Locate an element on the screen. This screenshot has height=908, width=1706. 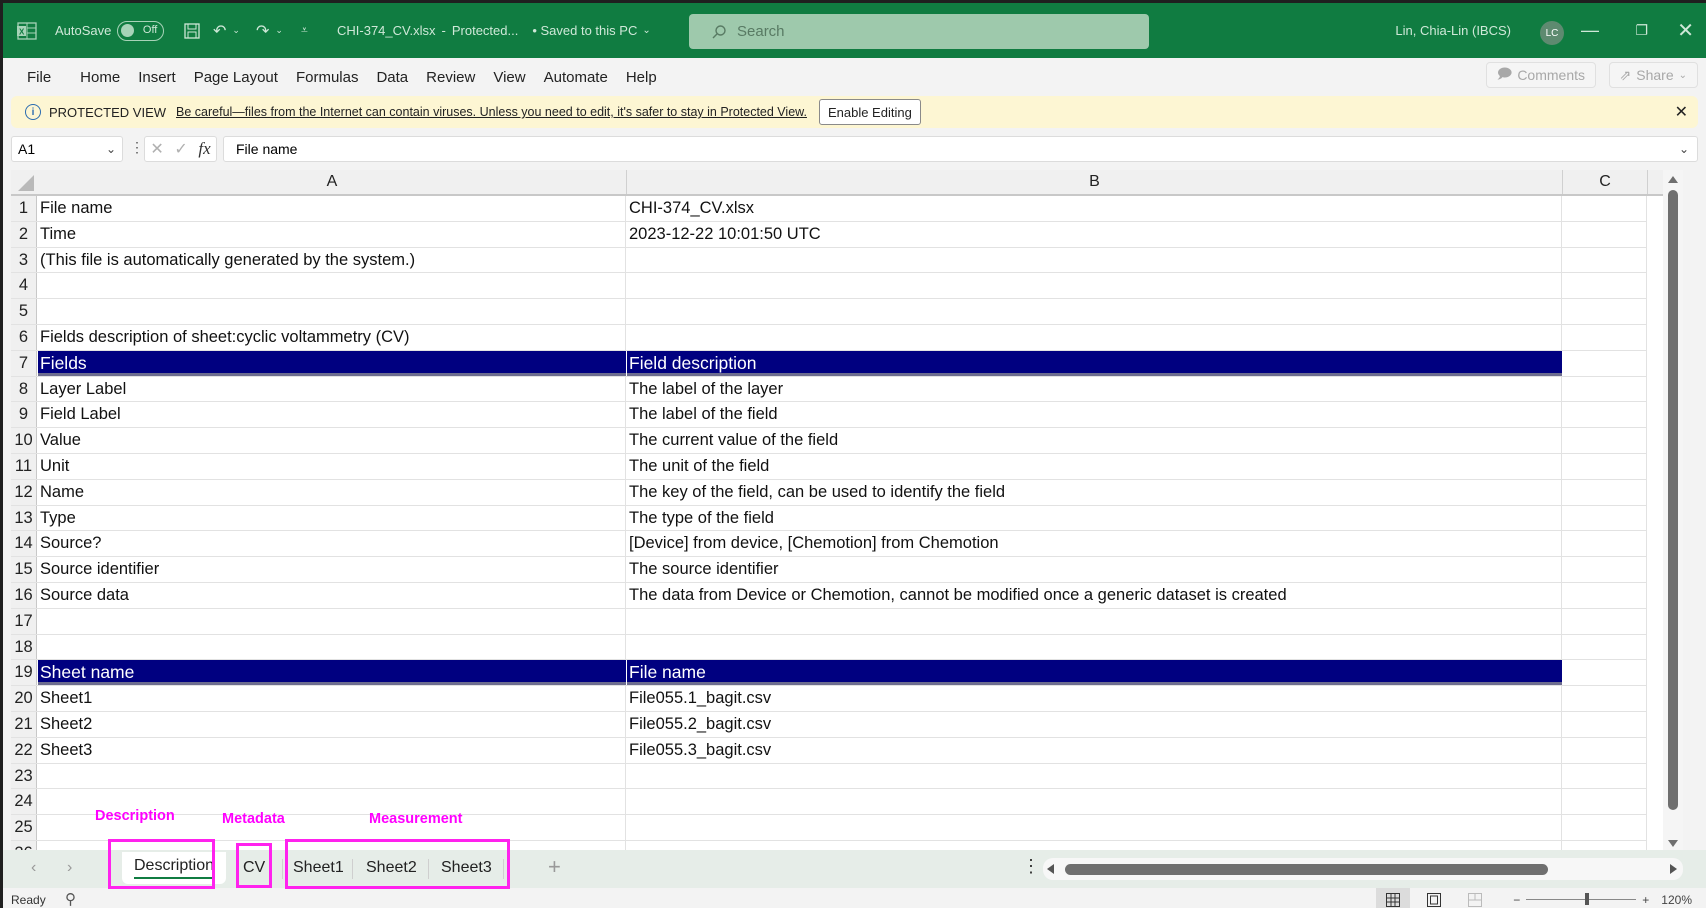
row-header: 8 is located at coordinates (24, 389).